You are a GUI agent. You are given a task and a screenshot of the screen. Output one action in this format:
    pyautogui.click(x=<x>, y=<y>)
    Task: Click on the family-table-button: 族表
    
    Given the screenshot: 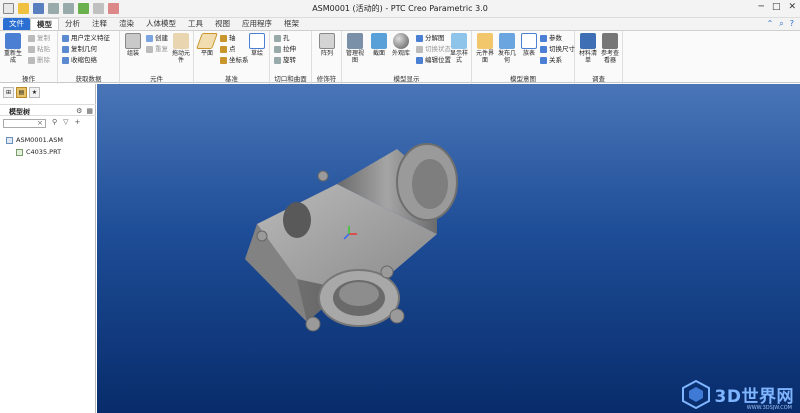 What is the action you would take?
    pyautogui.click(x=529, y=45)
    